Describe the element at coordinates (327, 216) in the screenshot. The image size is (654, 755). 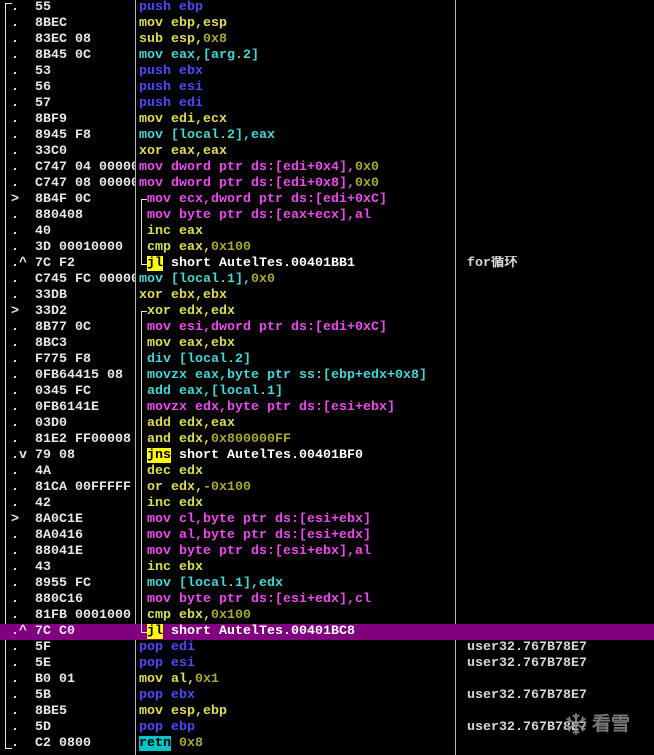
I see `instruction-row: . 880408 mov byte ptr ds:[eax+ecx],al` at that location.